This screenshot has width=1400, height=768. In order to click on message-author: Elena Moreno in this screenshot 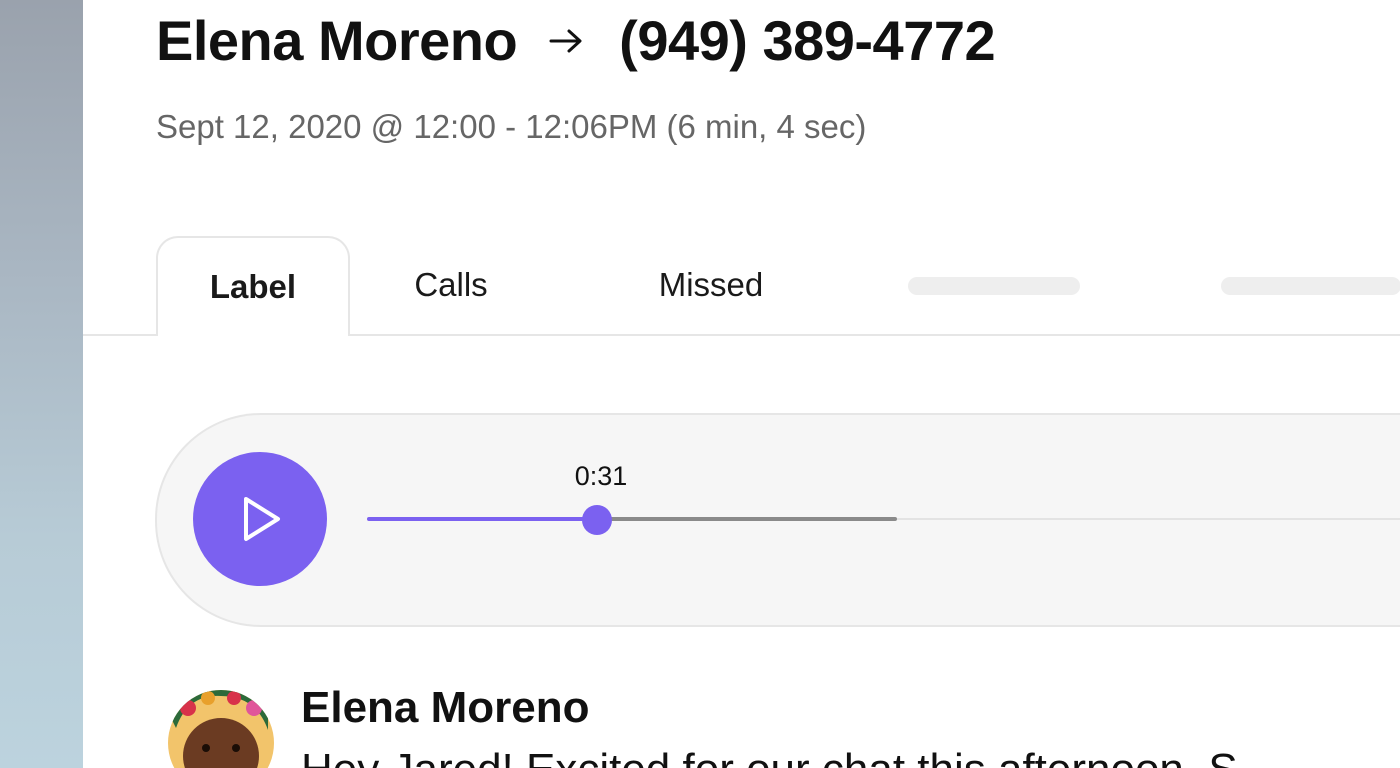, I will do `click(445, 707)`.